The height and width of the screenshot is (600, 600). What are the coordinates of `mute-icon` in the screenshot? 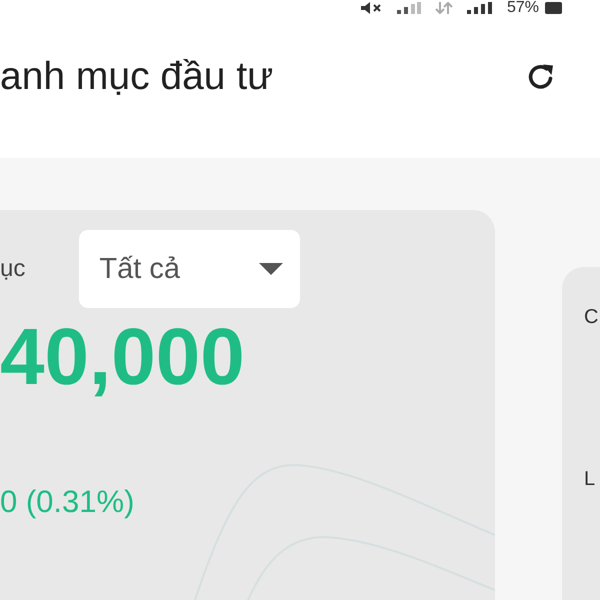 It's located at (371, 8).